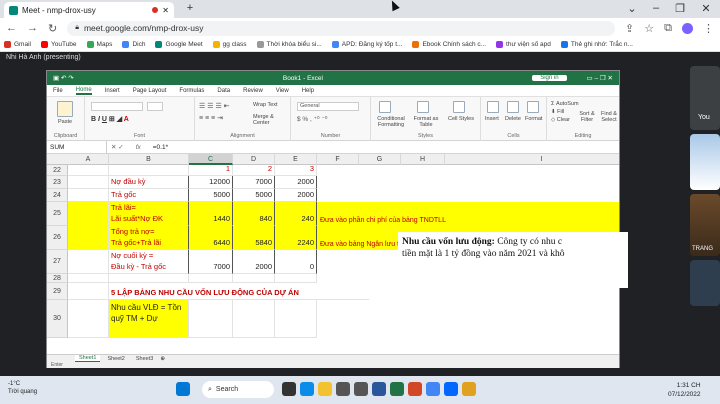 The height and width of the screenshot is (404, 720). Describe the element at coordinates (361, 389) in the screenshot. I see `camera-icon` at that location.